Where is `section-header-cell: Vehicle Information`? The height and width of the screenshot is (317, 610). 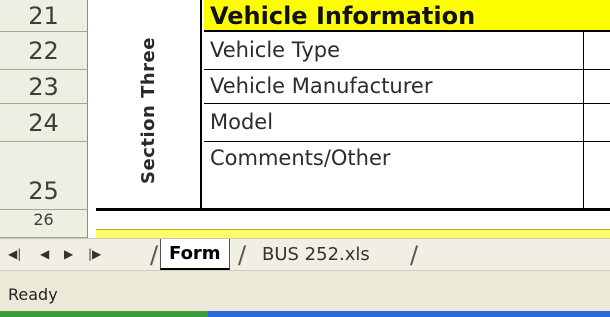 section-header-cell: Vehicle Information is located at coordinates (407, 16).